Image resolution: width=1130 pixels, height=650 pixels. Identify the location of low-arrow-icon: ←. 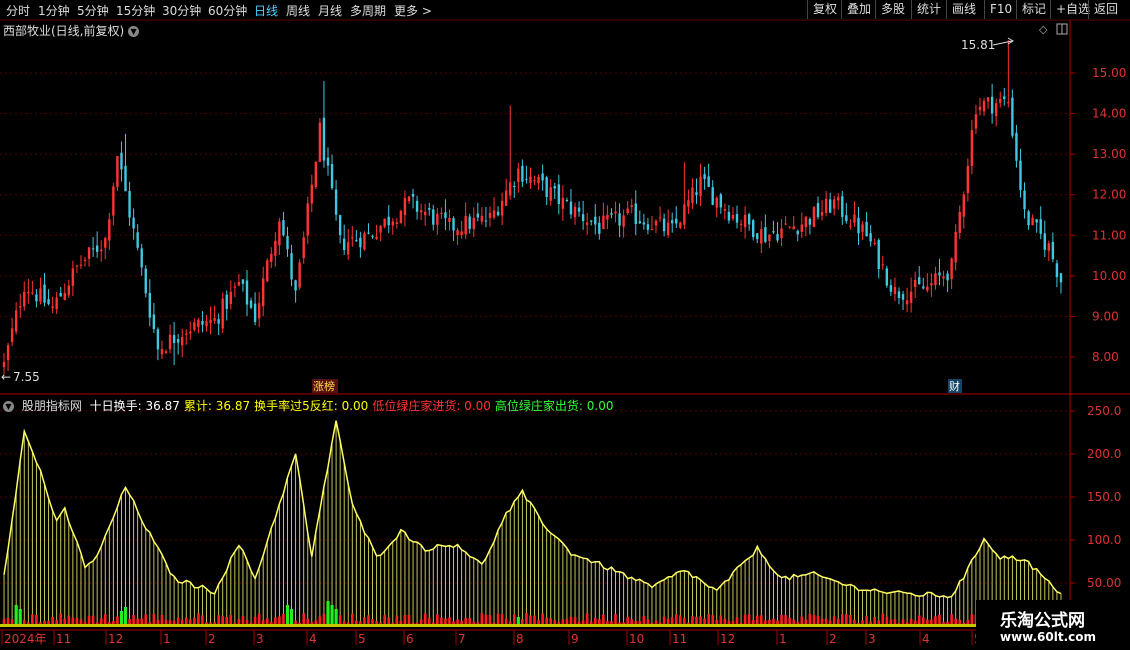
(6, 377).